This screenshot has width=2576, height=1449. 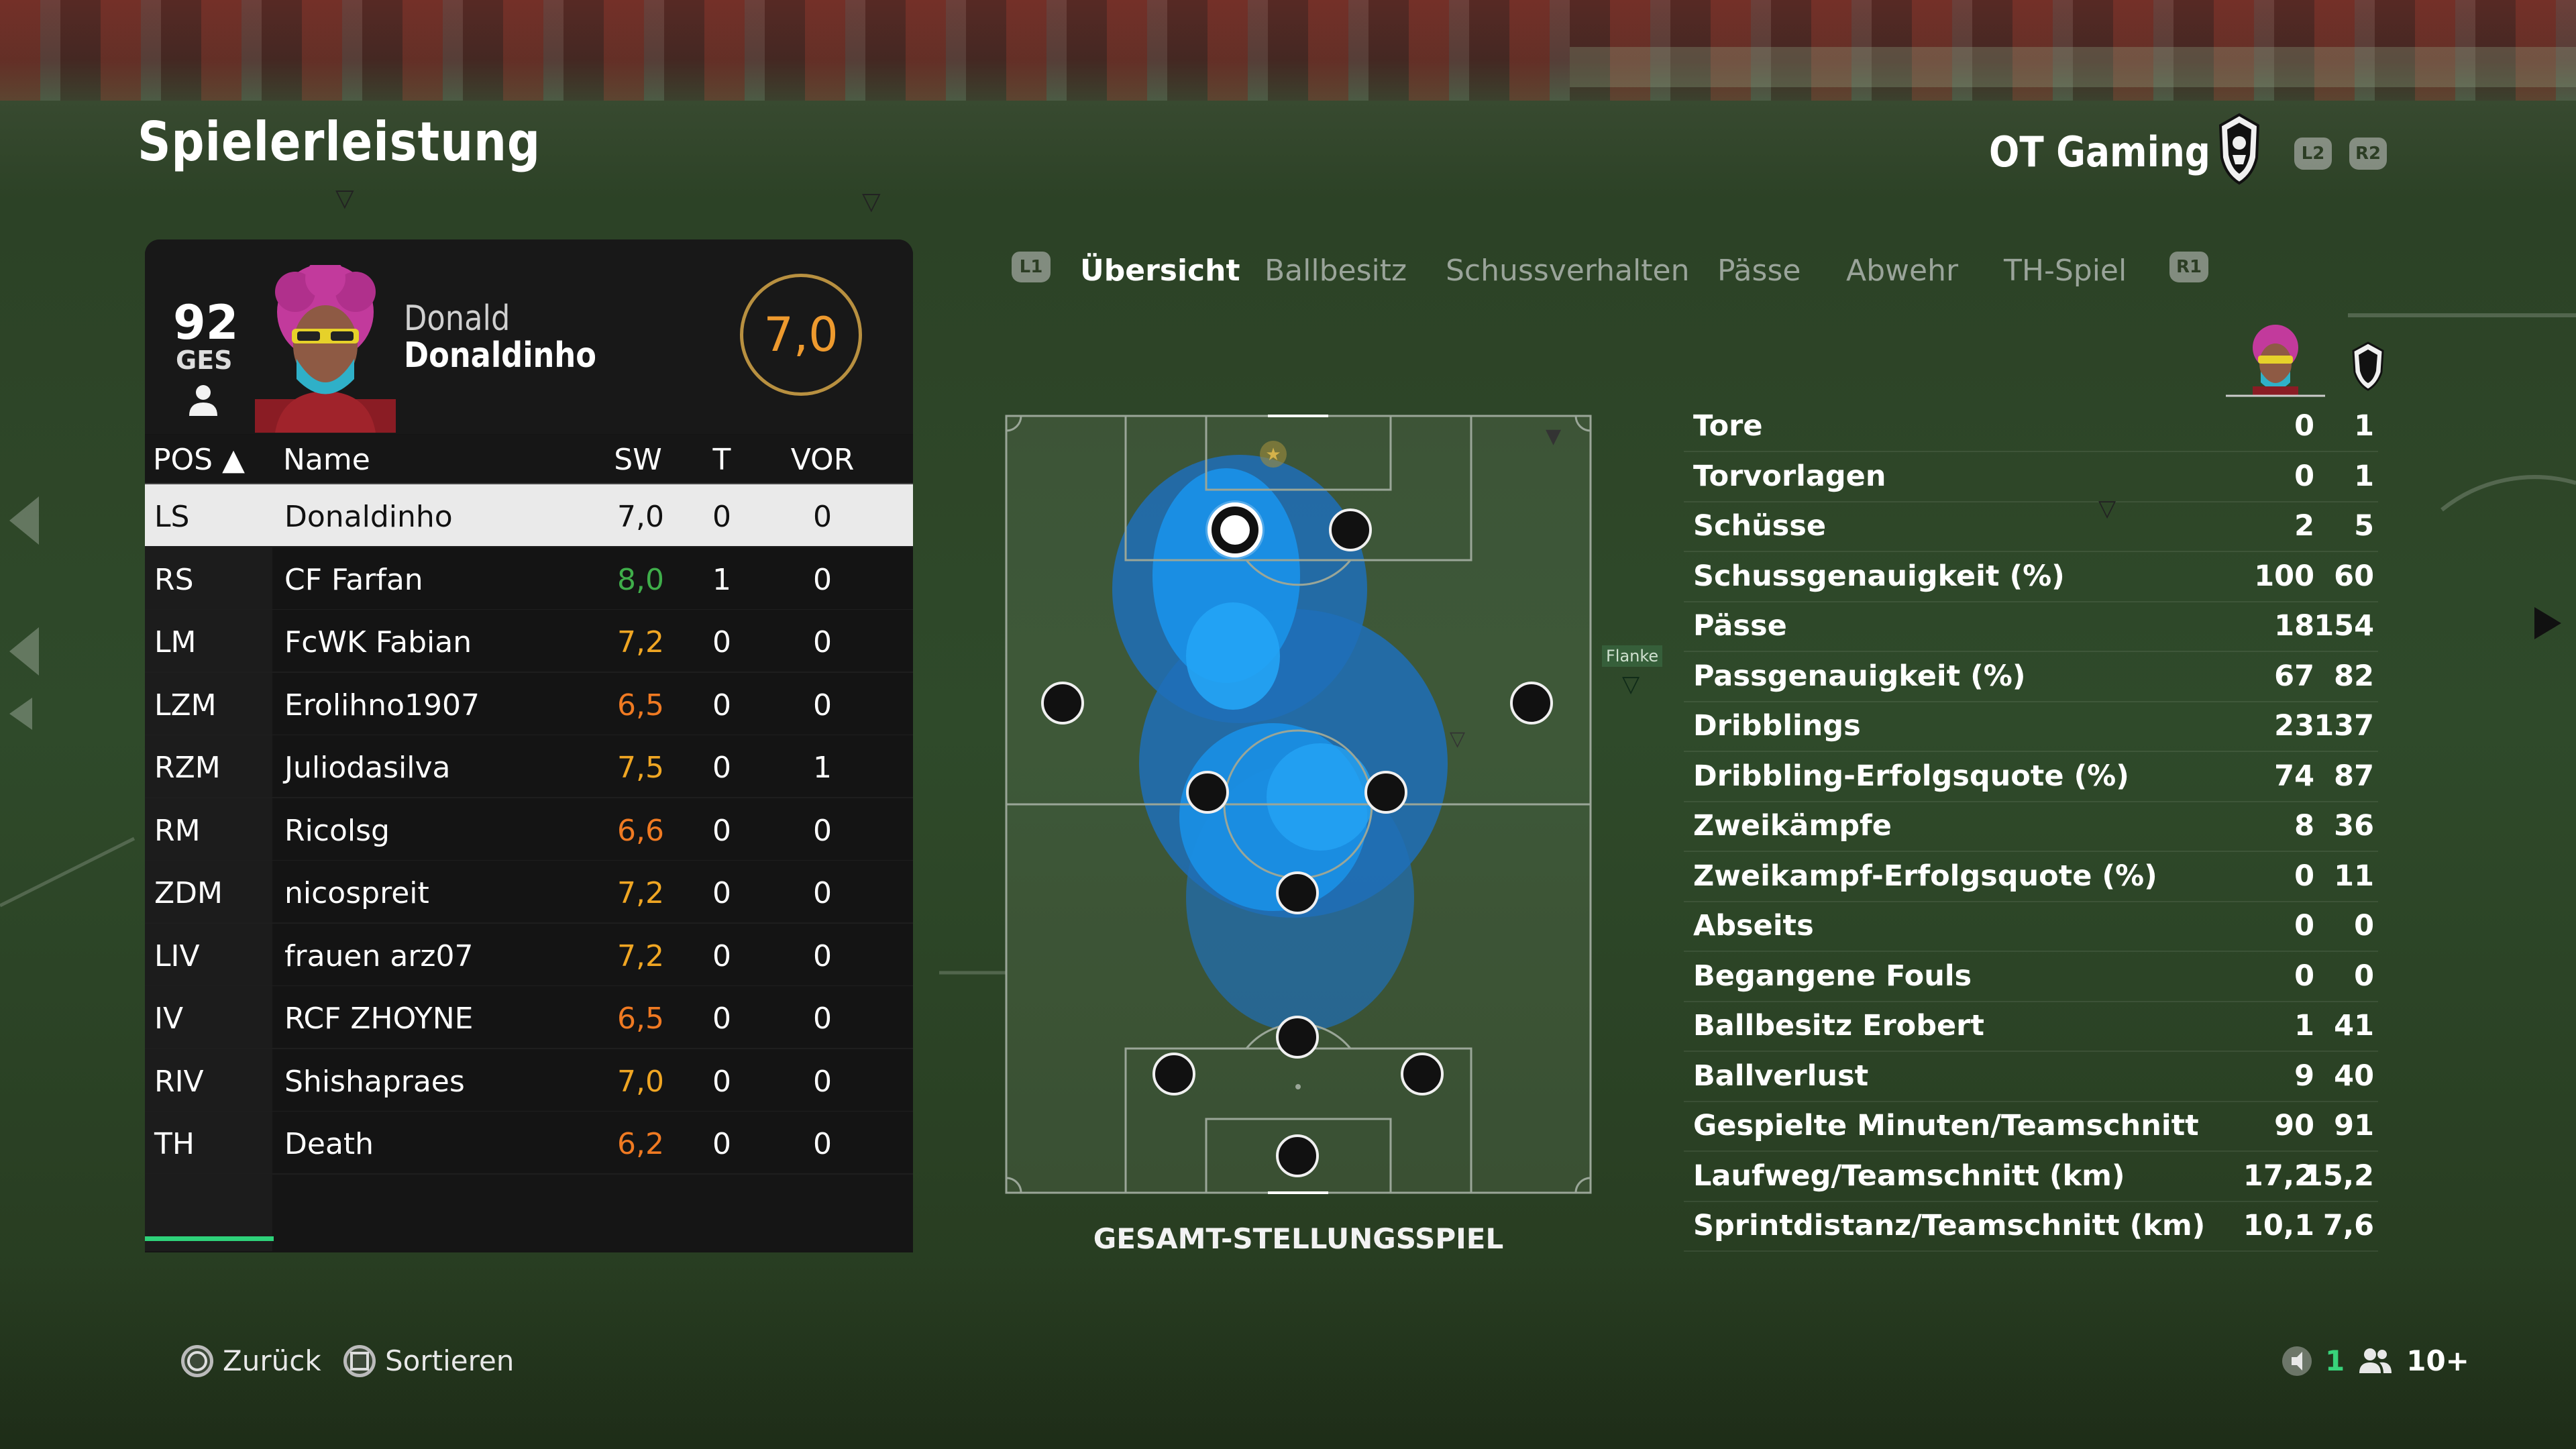 What do you see at coordinates (2354, 1125) in the screenshot?
I see `stat-team-value: 91` at bounding box center [2354, 1125].